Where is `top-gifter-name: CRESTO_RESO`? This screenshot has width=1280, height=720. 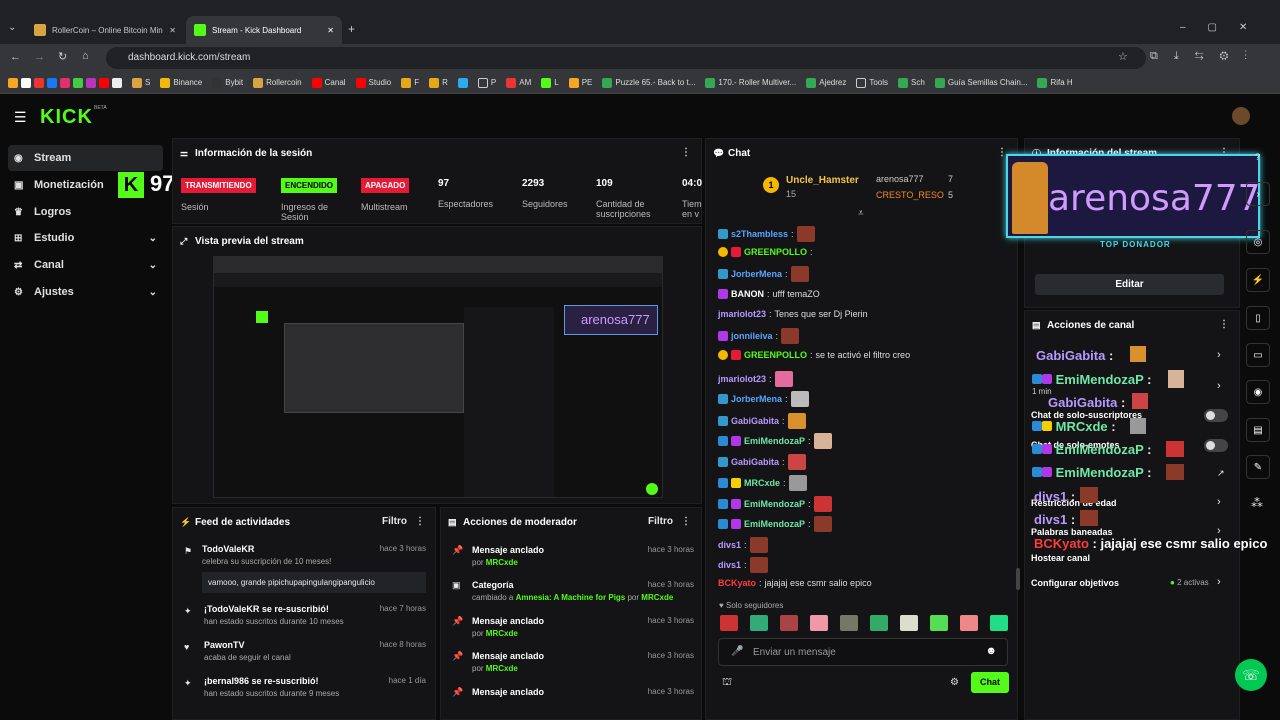
top-gifter-name: CRESTO_RESO is located at coordinates (910, 195).